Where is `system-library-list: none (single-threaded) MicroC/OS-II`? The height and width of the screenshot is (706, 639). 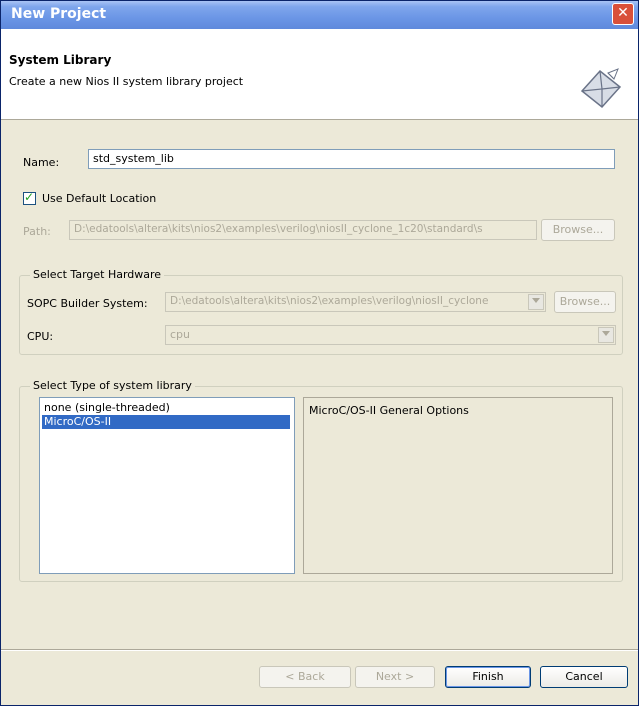
system-library-list: none (single-threaded) MicroC/OS-II is located at coordinates (167, 485).